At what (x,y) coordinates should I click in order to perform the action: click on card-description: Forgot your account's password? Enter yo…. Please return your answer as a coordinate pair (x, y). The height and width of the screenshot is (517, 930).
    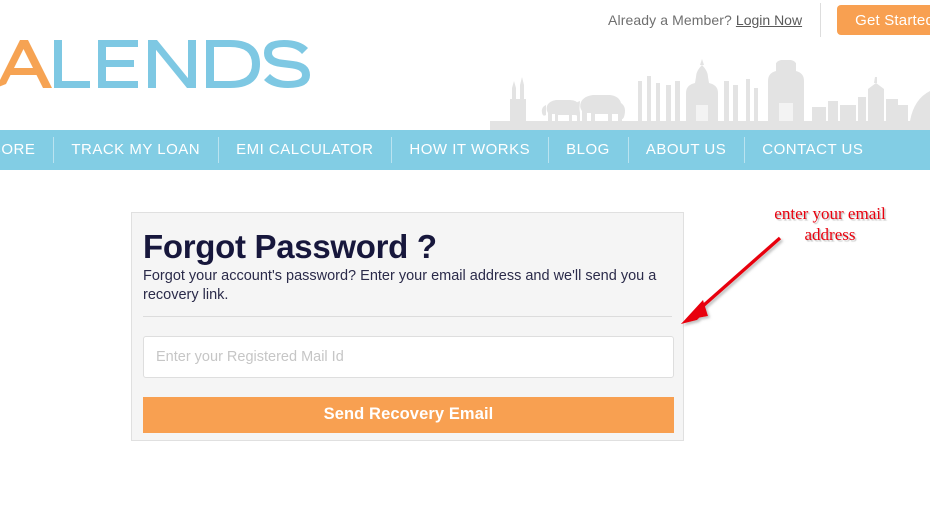
    Looking at the image, I should click on (400, 285).